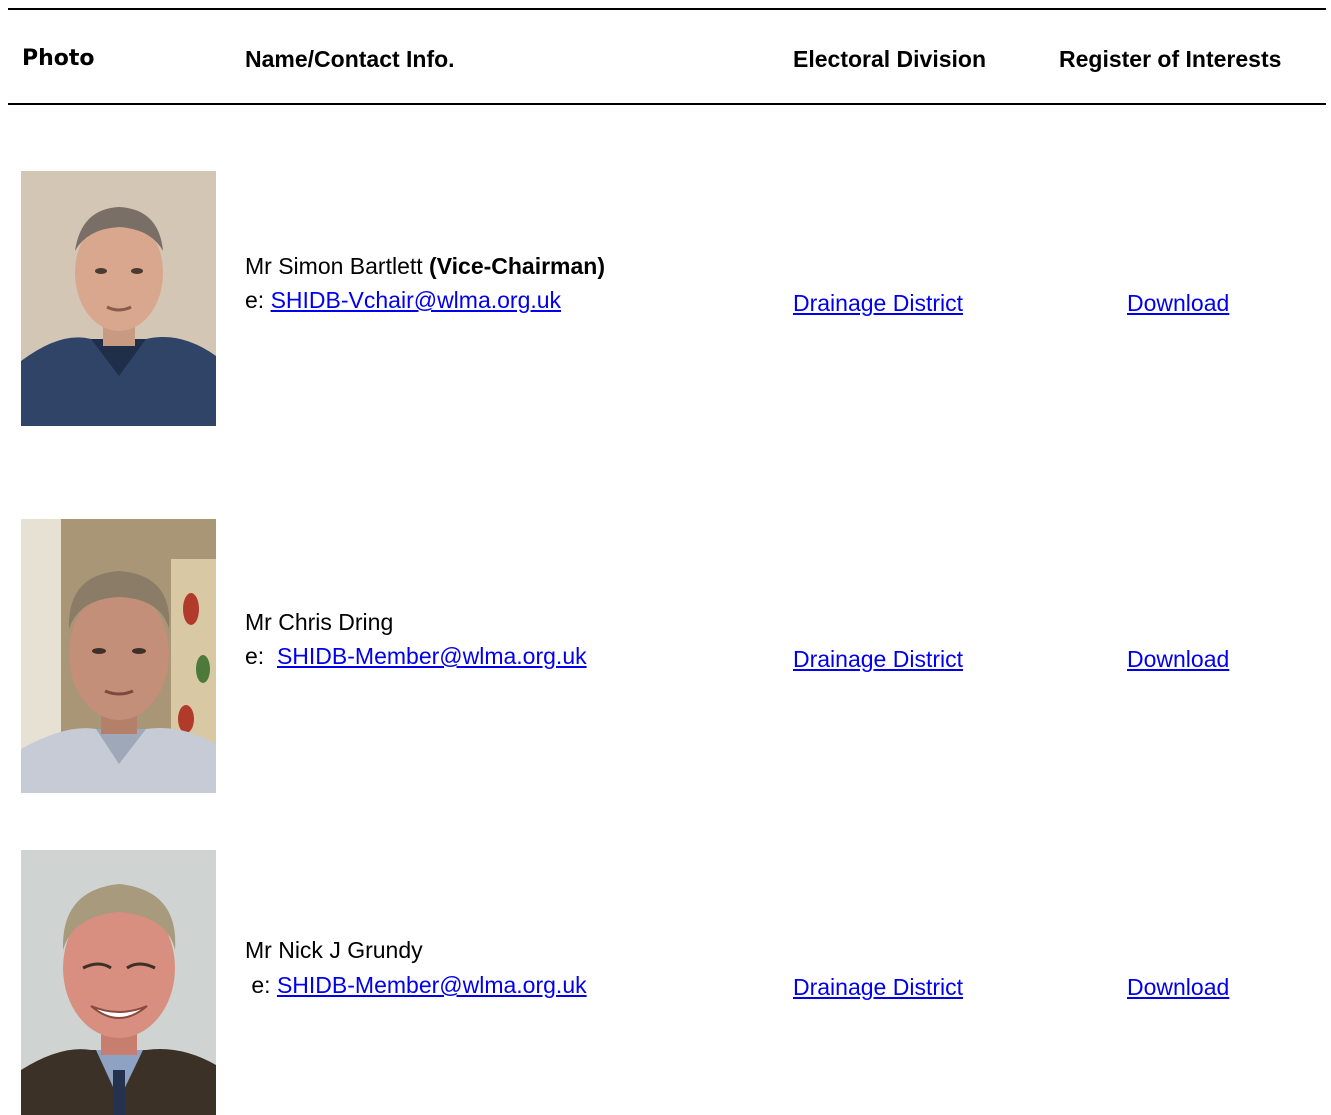  What do you see at coordinates (58, 58) in the screenshot?
I see `header-photo: Photo` at bounding box center [58, 58].